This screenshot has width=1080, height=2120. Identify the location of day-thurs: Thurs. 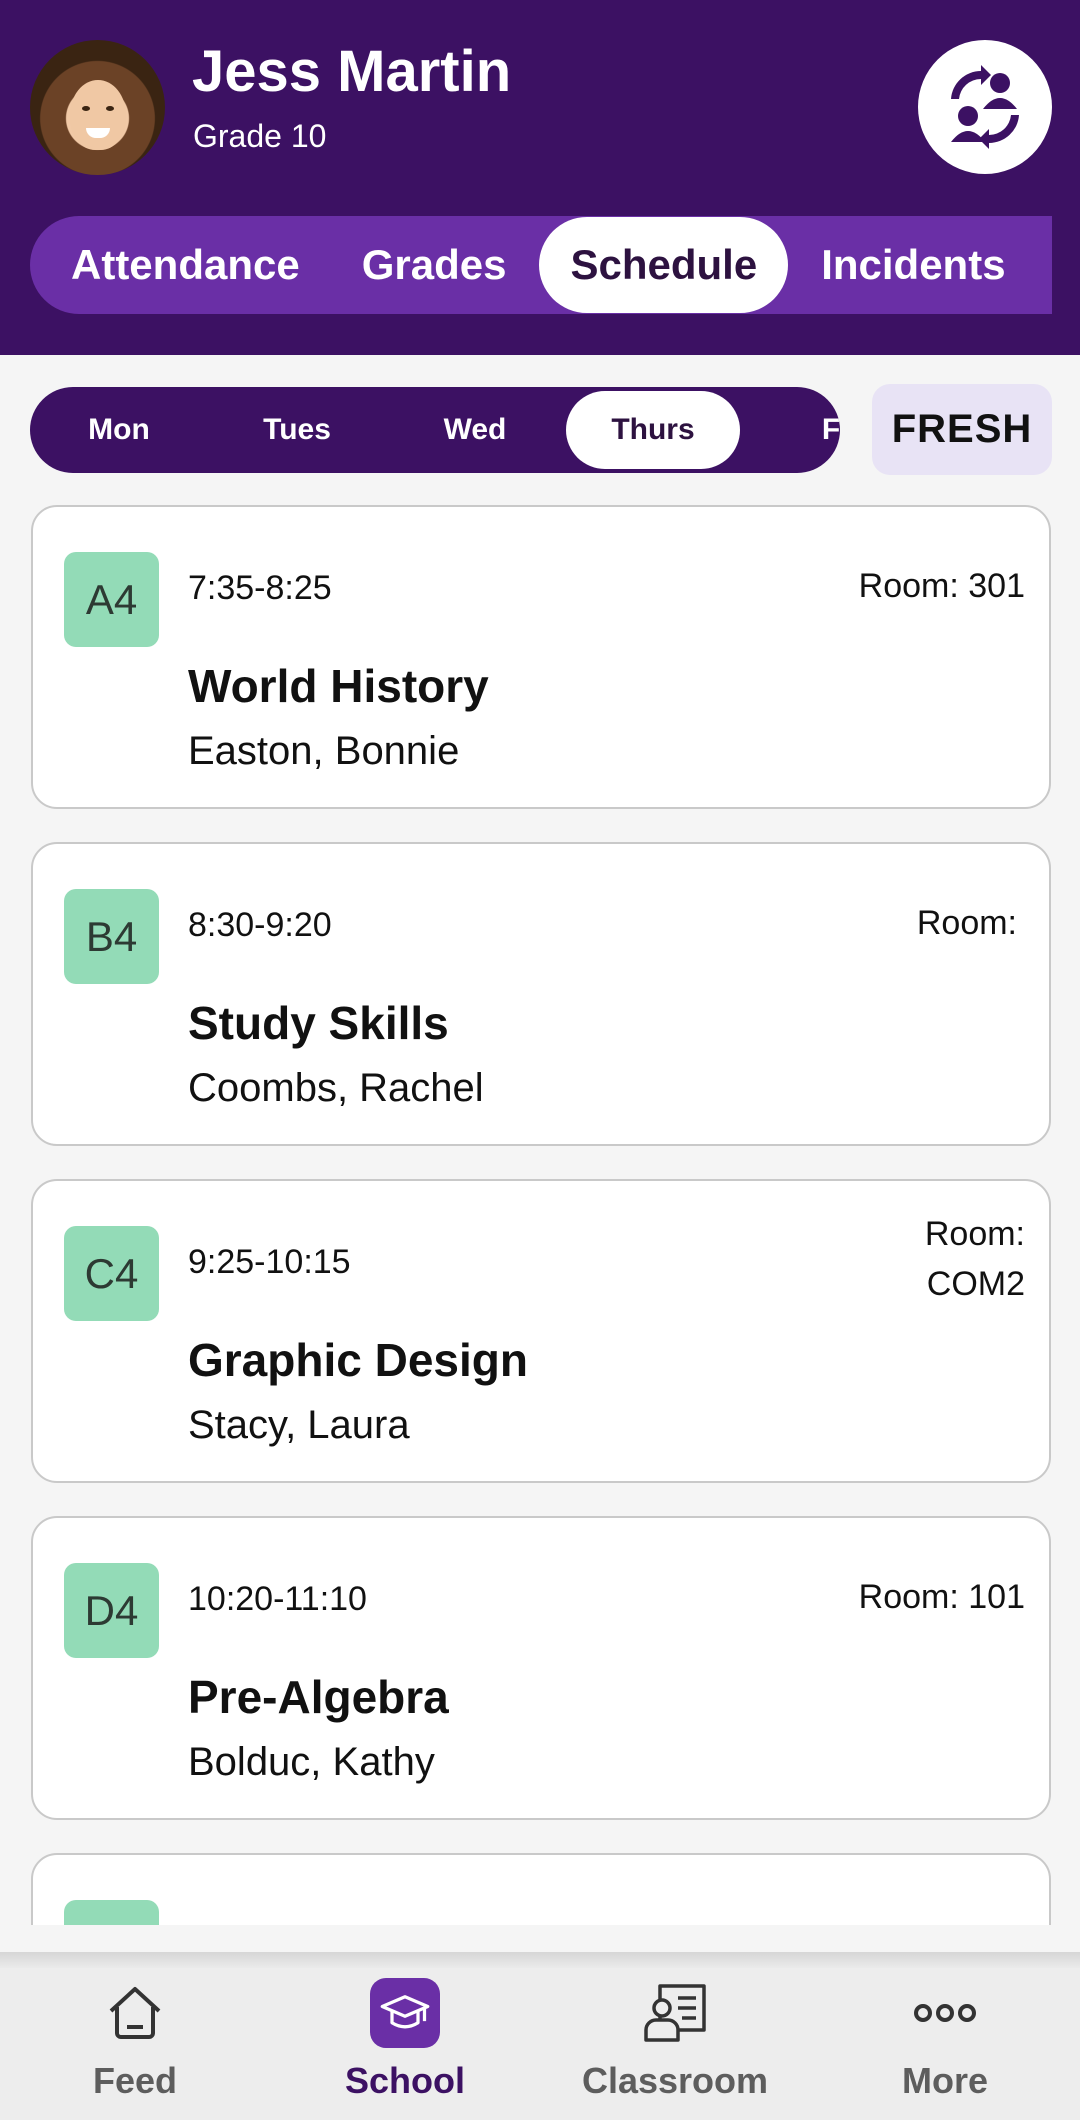
(653, 430).